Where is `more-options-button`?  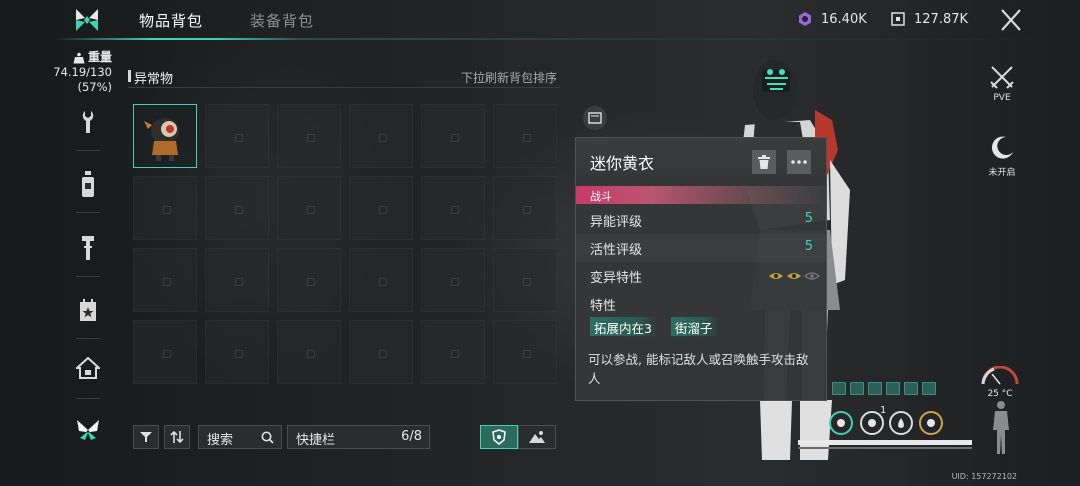 more-options-button is located at coordinates (799, 162).